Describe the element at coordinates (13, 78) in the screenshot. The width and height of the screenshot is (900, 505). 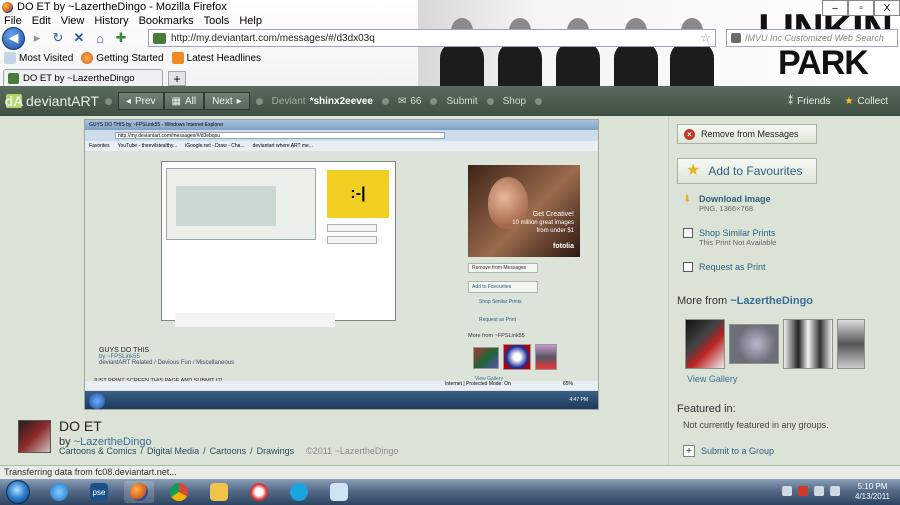
I see `deviantart-favicon` at that location.